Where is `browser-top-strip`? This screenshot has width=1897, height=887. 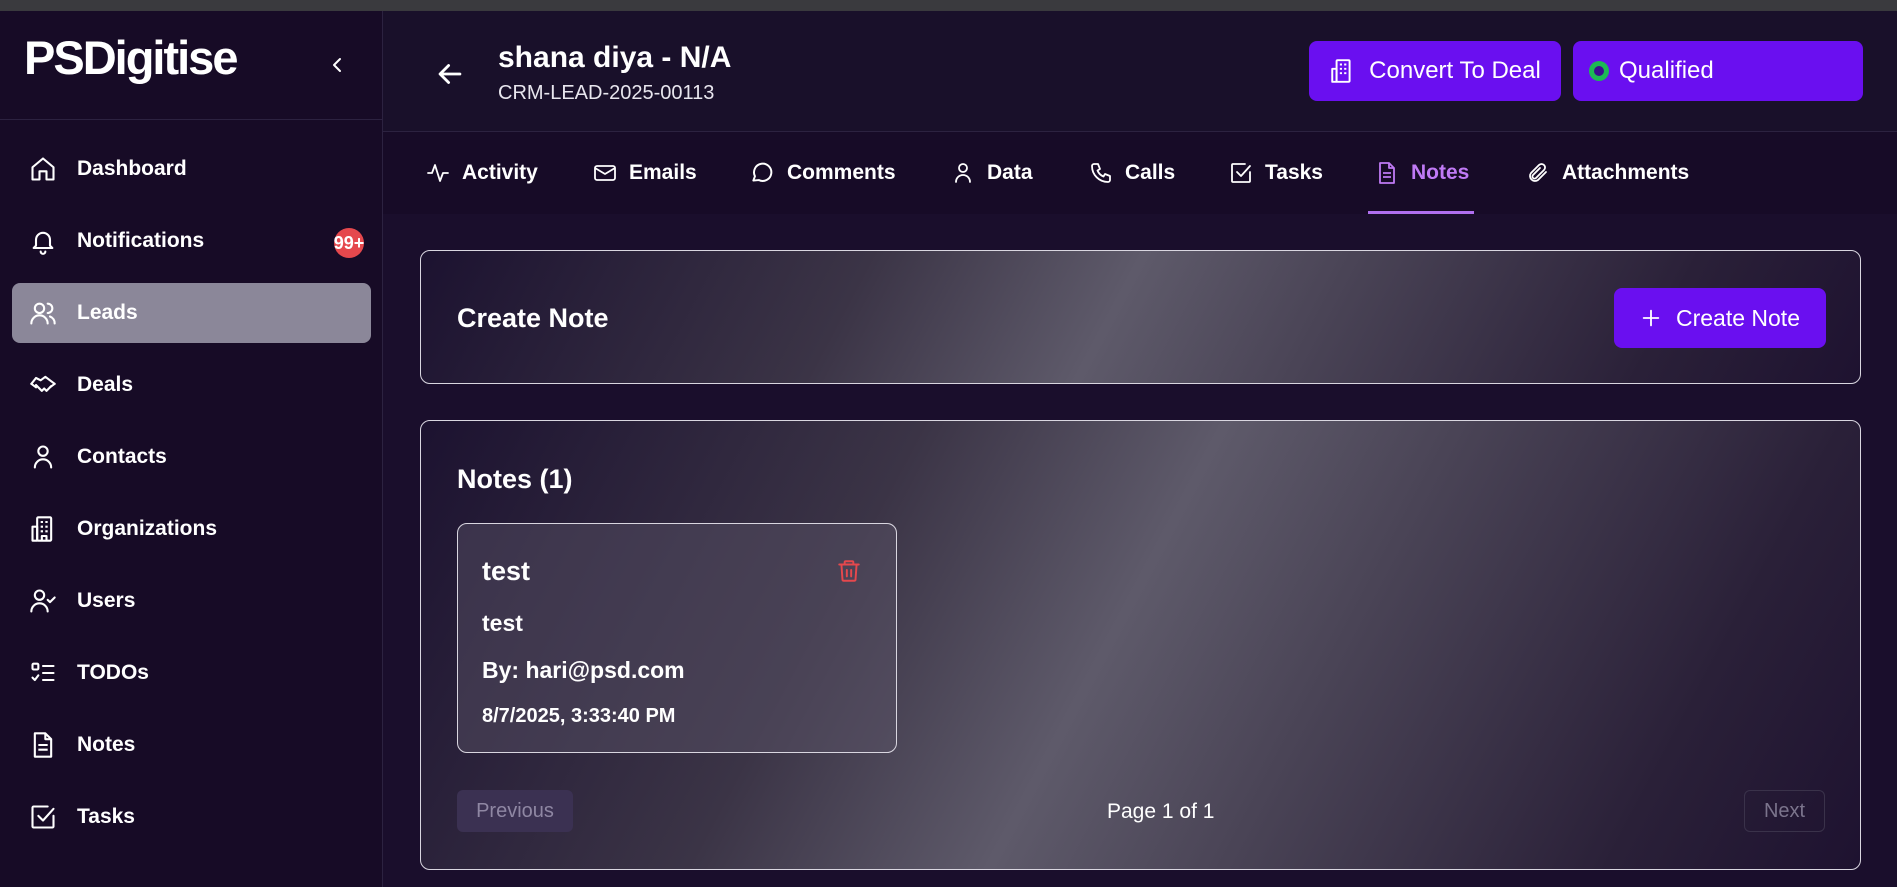
browser-top-strip is located at coordinates (948, 5).